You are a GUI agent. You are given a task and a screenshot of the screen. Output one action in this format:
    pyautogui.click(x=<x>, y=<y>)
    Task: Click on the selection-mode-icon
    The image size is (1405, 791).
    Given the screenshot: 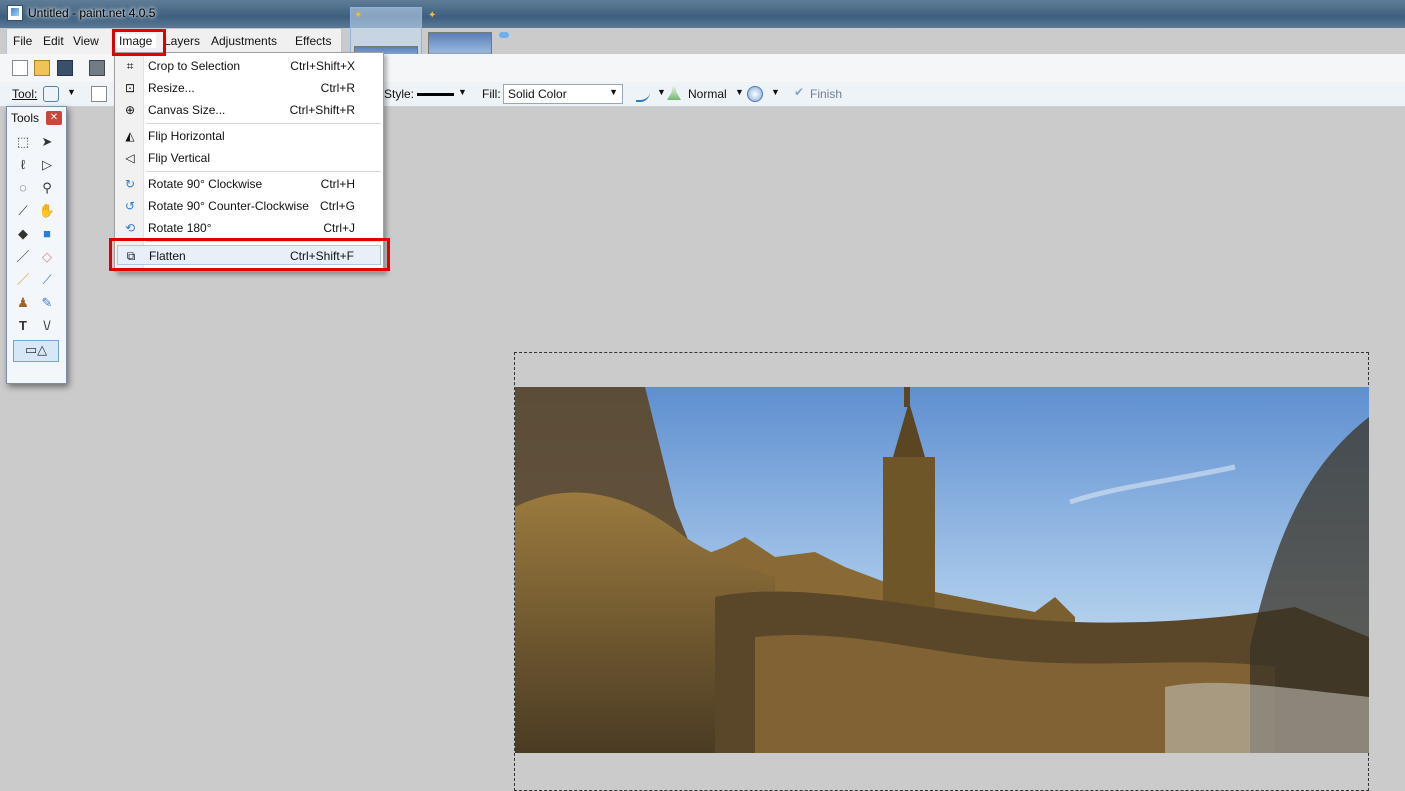 What is the action you would take?
    pyautogui.click(x=99, y=94)
    